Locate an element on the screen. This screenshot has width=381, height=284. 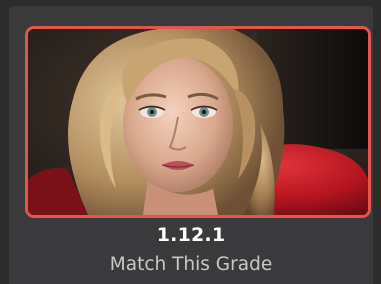
clip-label: Match This Grade is located at coordinates (191, 264).